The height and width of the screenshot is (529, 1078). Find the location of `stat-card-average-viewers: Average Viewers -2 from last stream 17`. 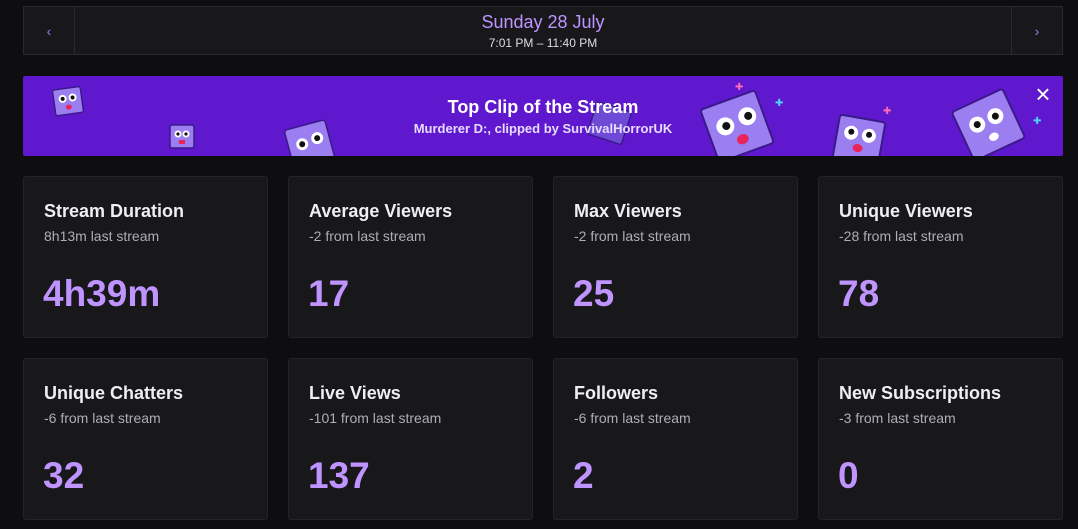

stat-card-average-viewers: Average Viewers -2 from last stream 17 is located at coordinates (410, 257).